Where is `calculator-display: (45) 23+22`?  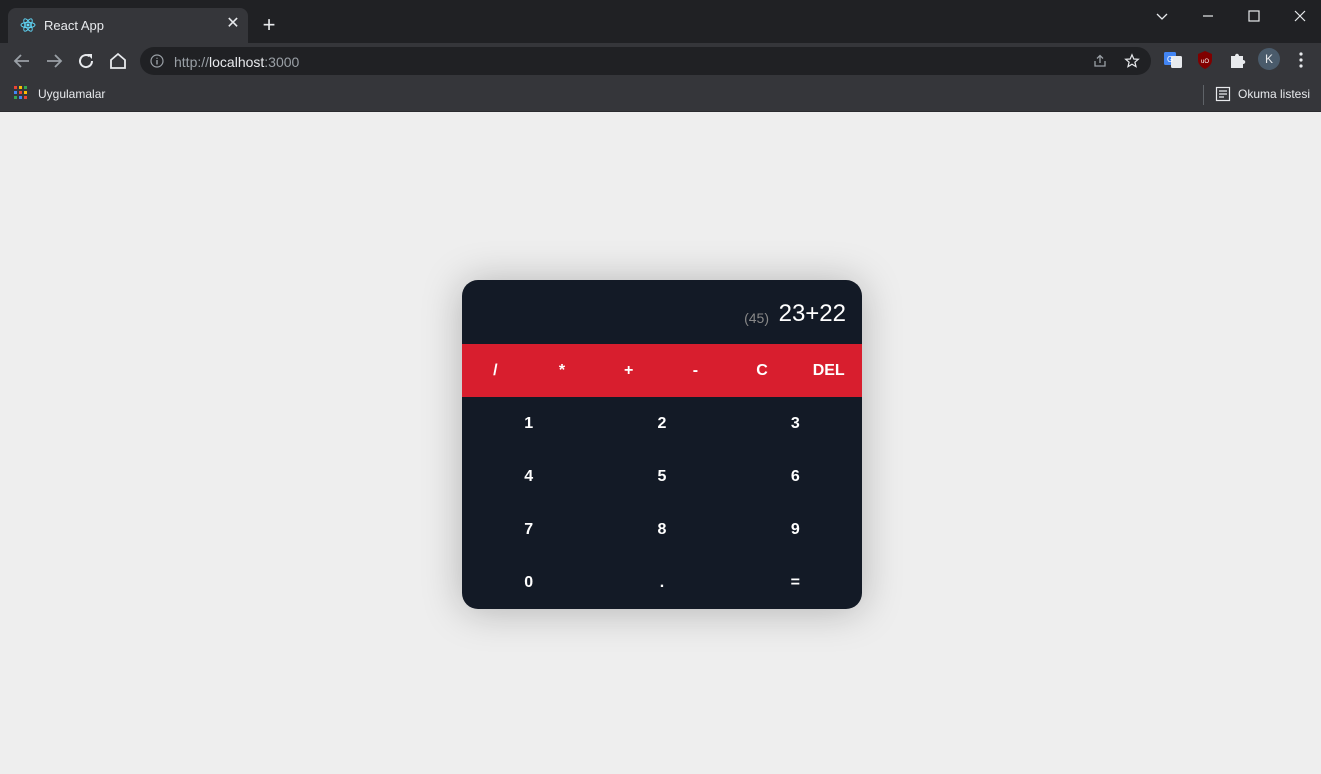
calculator-display: (45) 23+22 is located at coordinates (662, 312).